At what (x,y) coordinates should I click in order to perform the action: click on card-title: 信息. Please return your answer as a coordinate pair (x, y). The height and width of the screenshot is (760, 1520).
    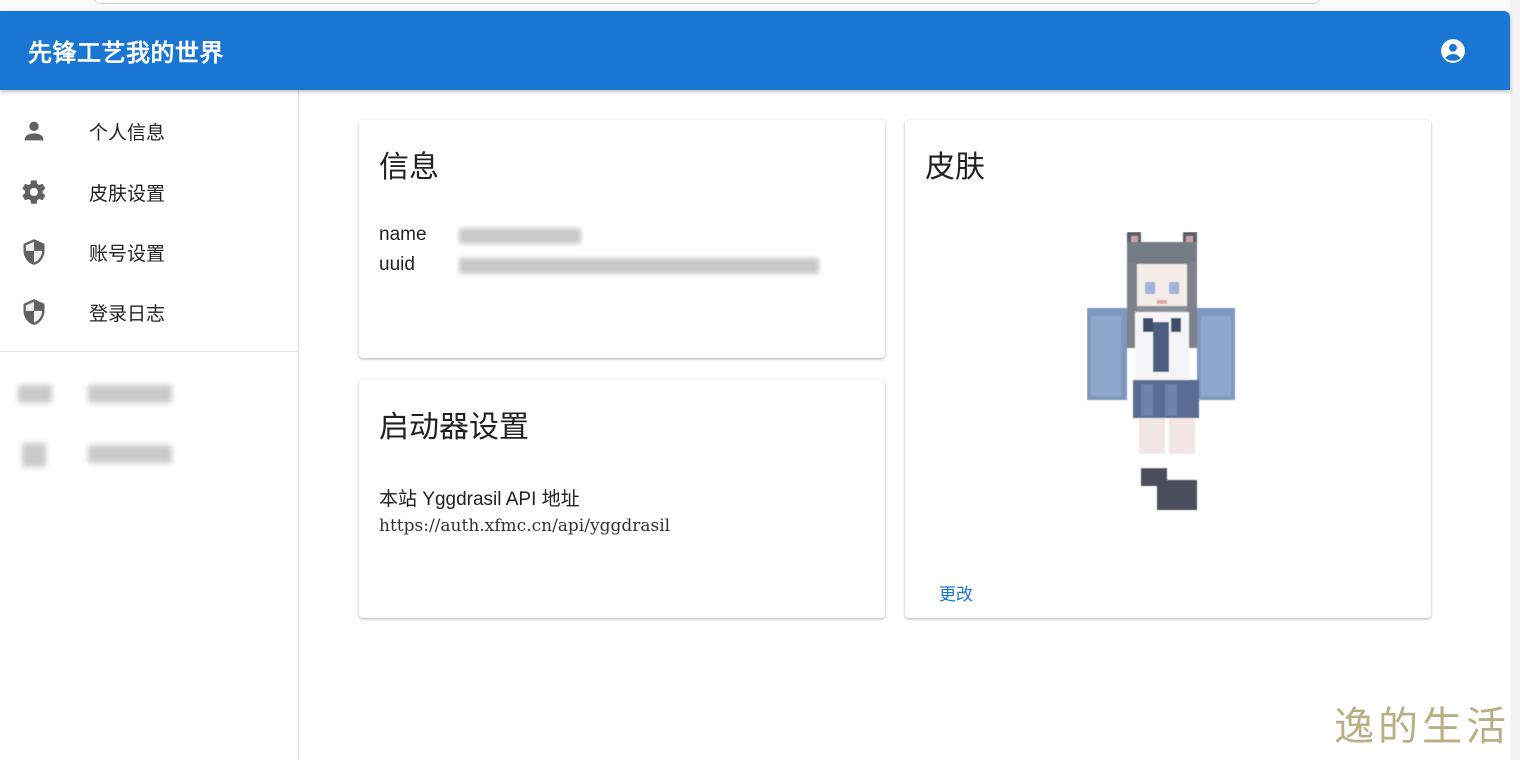
    Looking at the image, I should click on (409, 167).